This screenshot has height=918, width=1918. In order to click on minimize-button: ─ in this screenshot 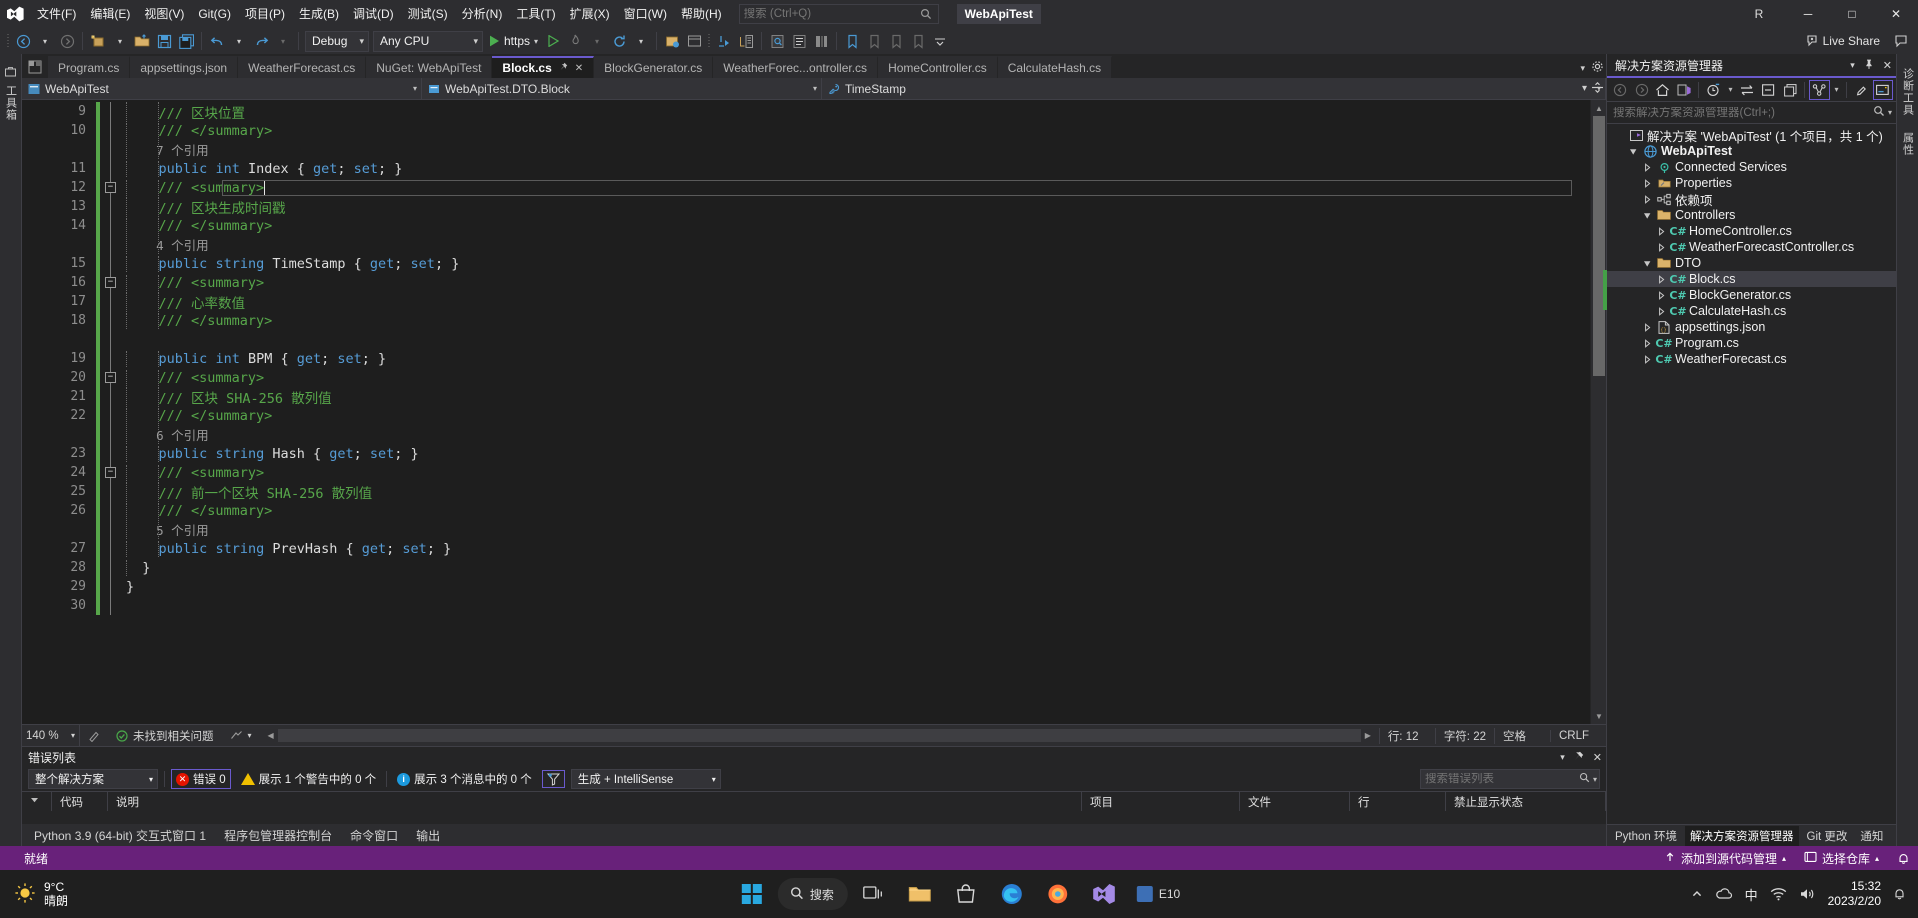, I will do `click(1808, 14)`.